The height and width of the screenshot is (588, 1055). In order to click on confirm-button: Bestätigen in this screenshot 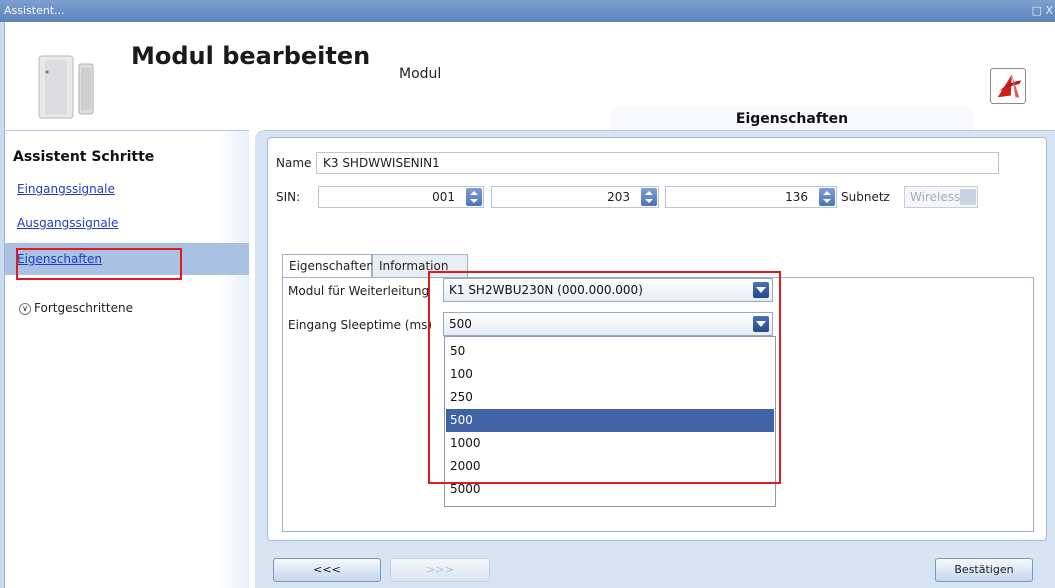, I will do `click(984, 570)`.